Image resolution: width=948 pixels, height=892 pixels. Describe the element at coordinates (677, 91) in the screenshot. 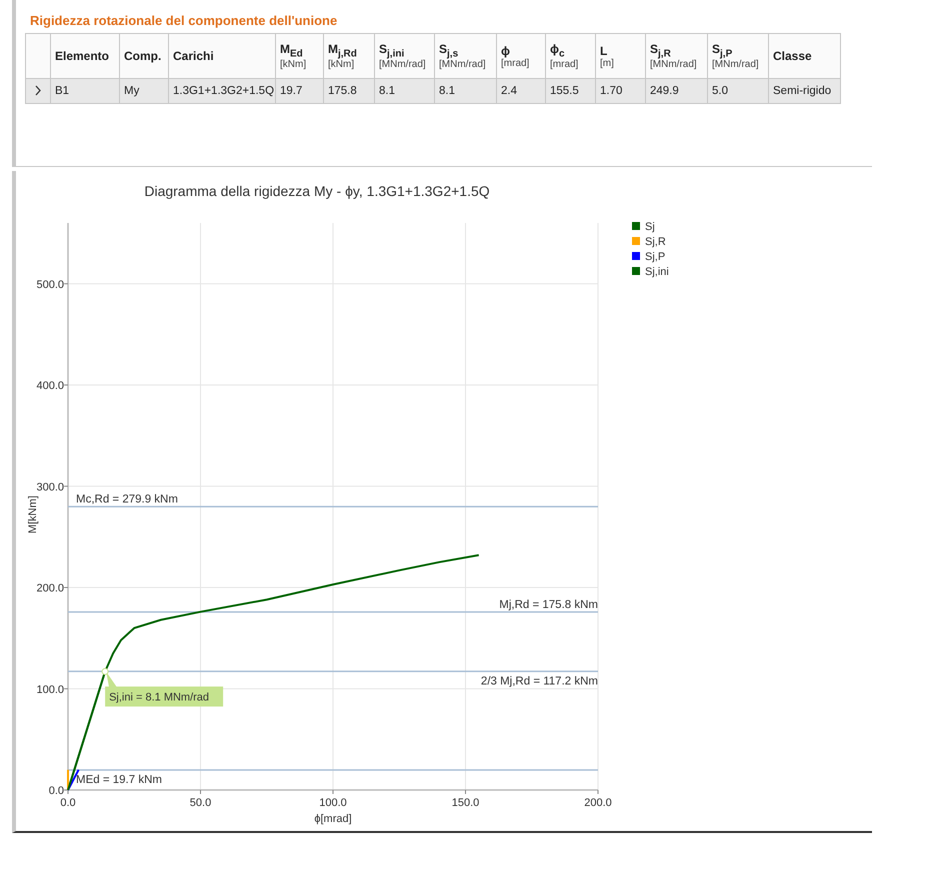

I see `table-cell: 249.9` at that location.